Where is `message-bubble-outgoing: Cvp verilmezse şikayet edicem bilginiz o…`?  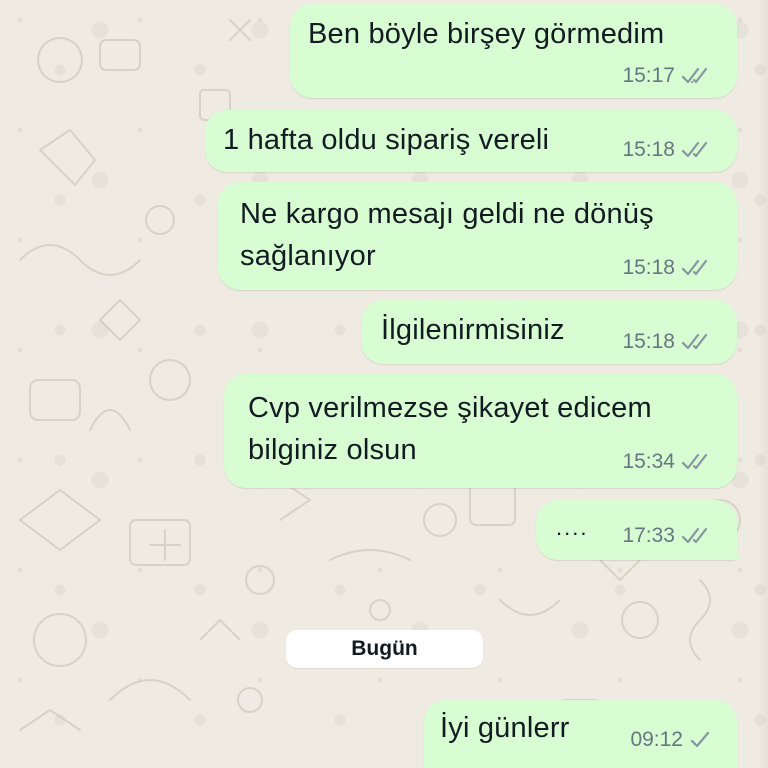
message-bubble-outgoing: Cvp verilmezse şikayet edicem bilginiz o… is located at coordinates (480, 431).